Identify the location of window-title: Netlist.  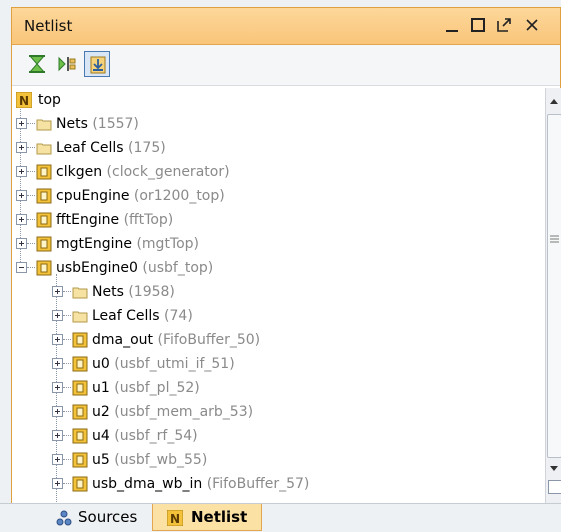
(48, 26).